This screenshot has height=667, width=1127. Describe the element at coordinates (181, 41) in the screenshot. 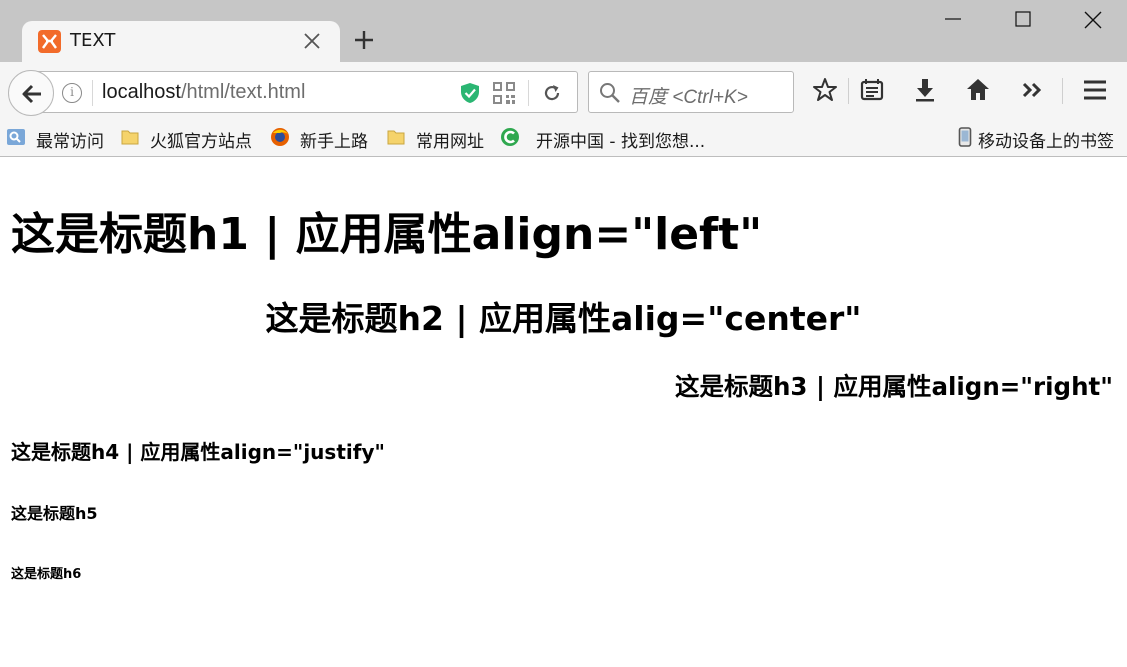

I see `active-tab: TEXT` at that location.